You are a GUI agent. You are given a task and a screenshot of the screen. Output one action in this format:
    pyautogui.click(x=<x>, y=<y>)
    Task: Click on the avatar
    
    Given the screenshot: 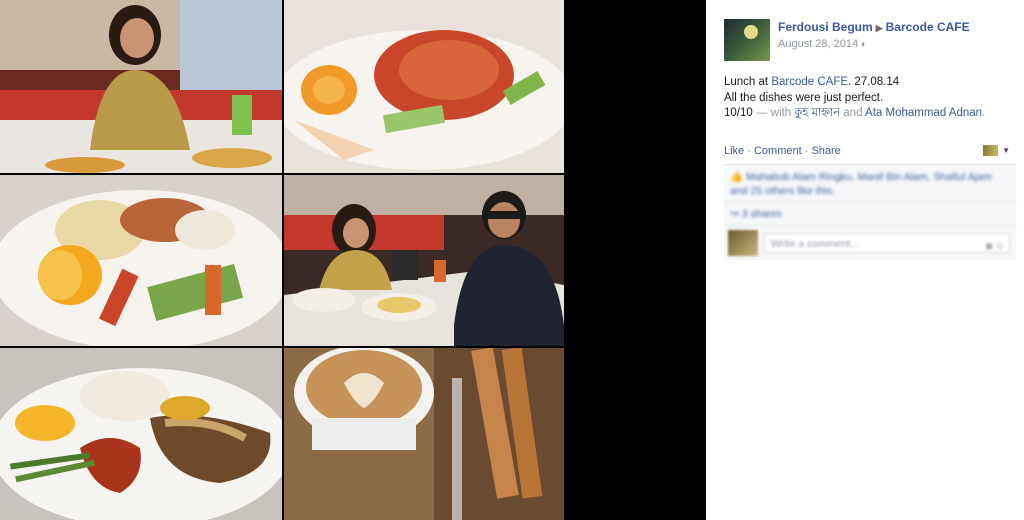 What is the action you would take?
    pyautogui.click(x=747, y=40)
    